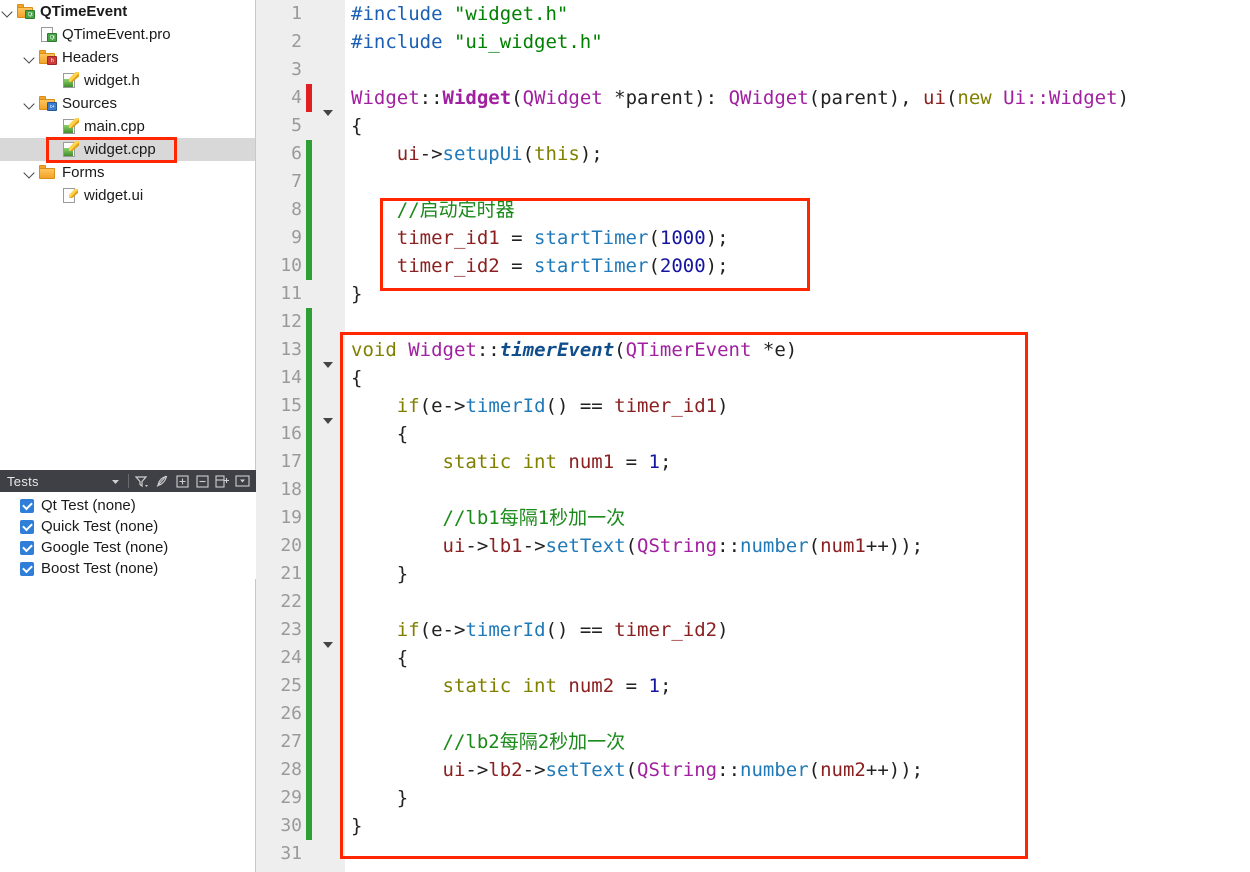 The image size is (1250, 872). Describe the element at coordinates (127, 195) in the screenshot. I see `tree-item-widget-ui: widget.ui` at that location.